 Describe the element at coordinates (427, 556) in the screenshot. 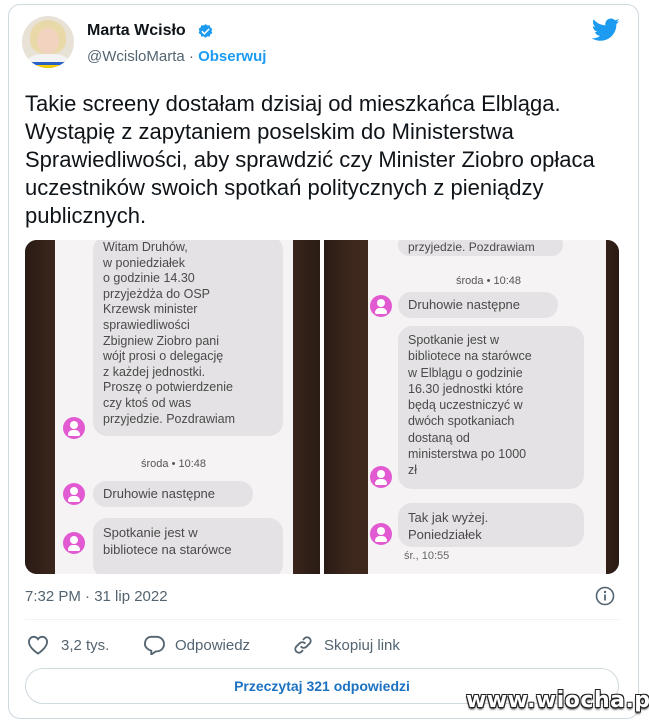

I see `message-time: śr., 10:55` at that location.